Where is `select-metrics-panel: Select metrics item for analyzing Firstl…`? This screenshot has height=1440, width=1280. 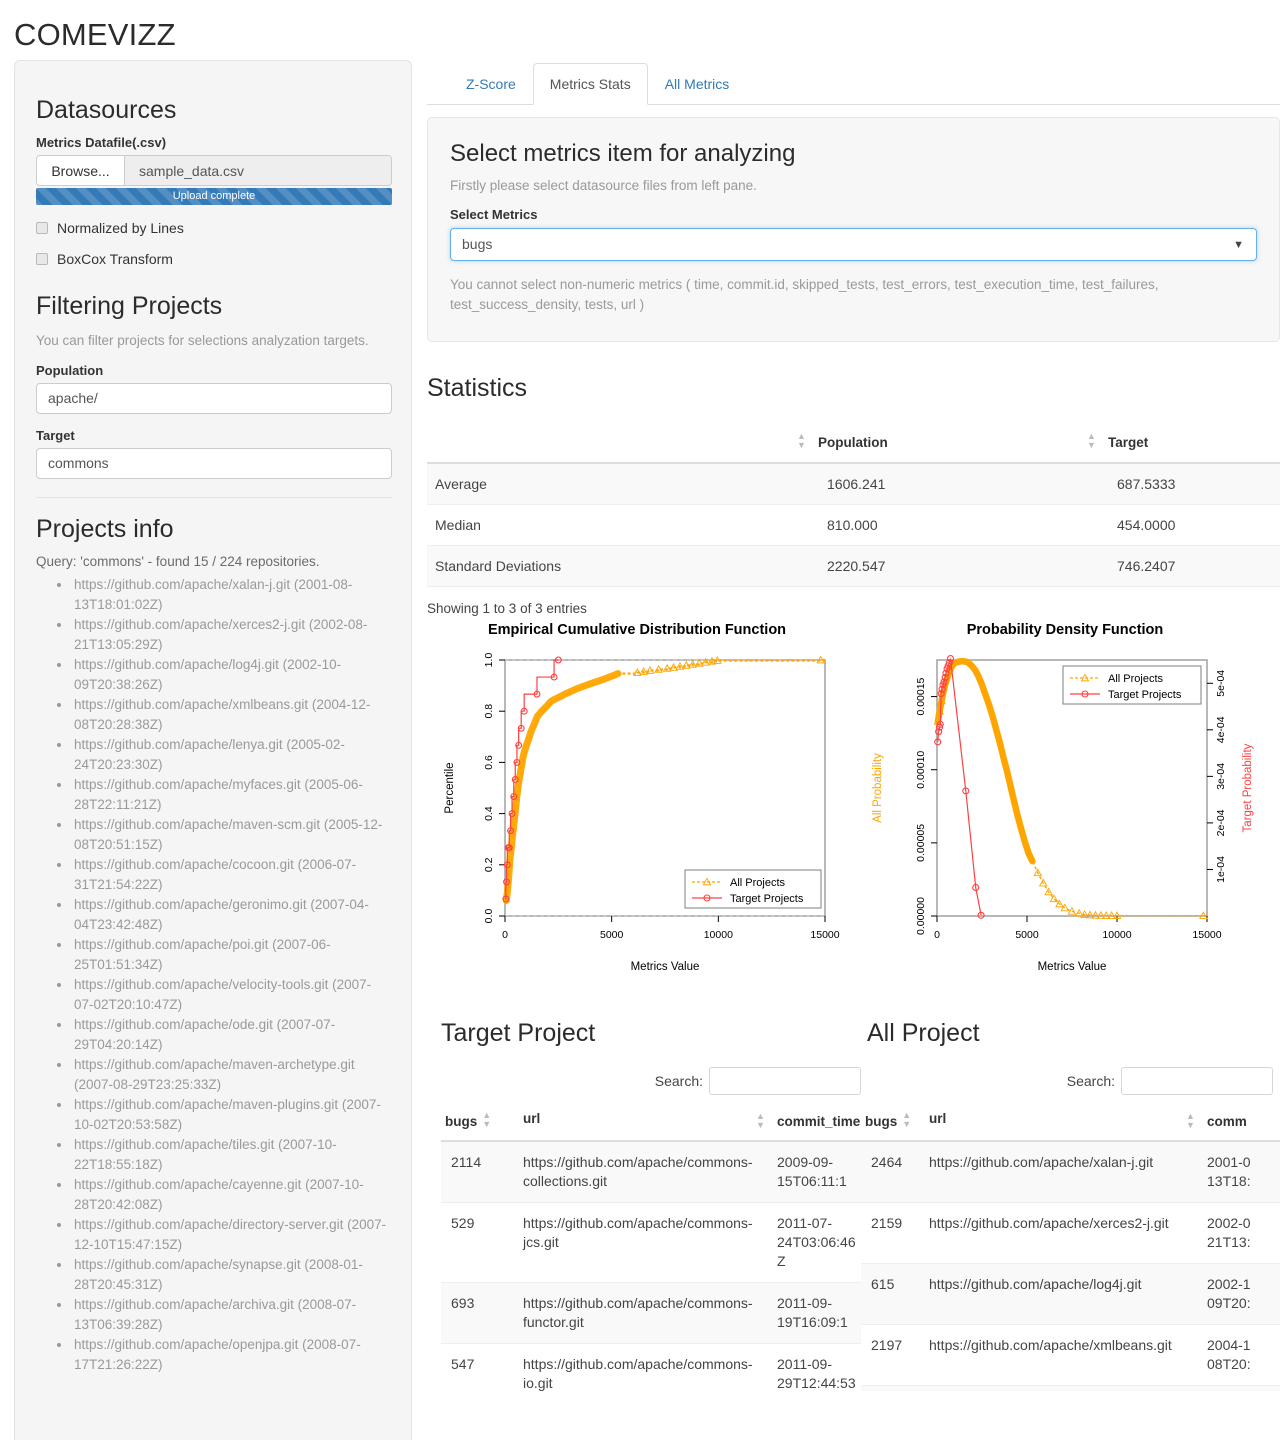 select-metrics-panel: Select metrics item for analyzing Firstl… is located at coordinates (853, 229).